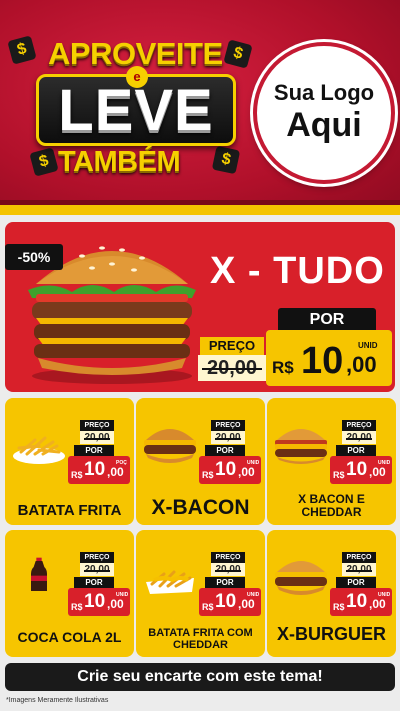 The image size is (400, 711). I want to click on product-name: COCA COLA 2L, so click(69, 636).